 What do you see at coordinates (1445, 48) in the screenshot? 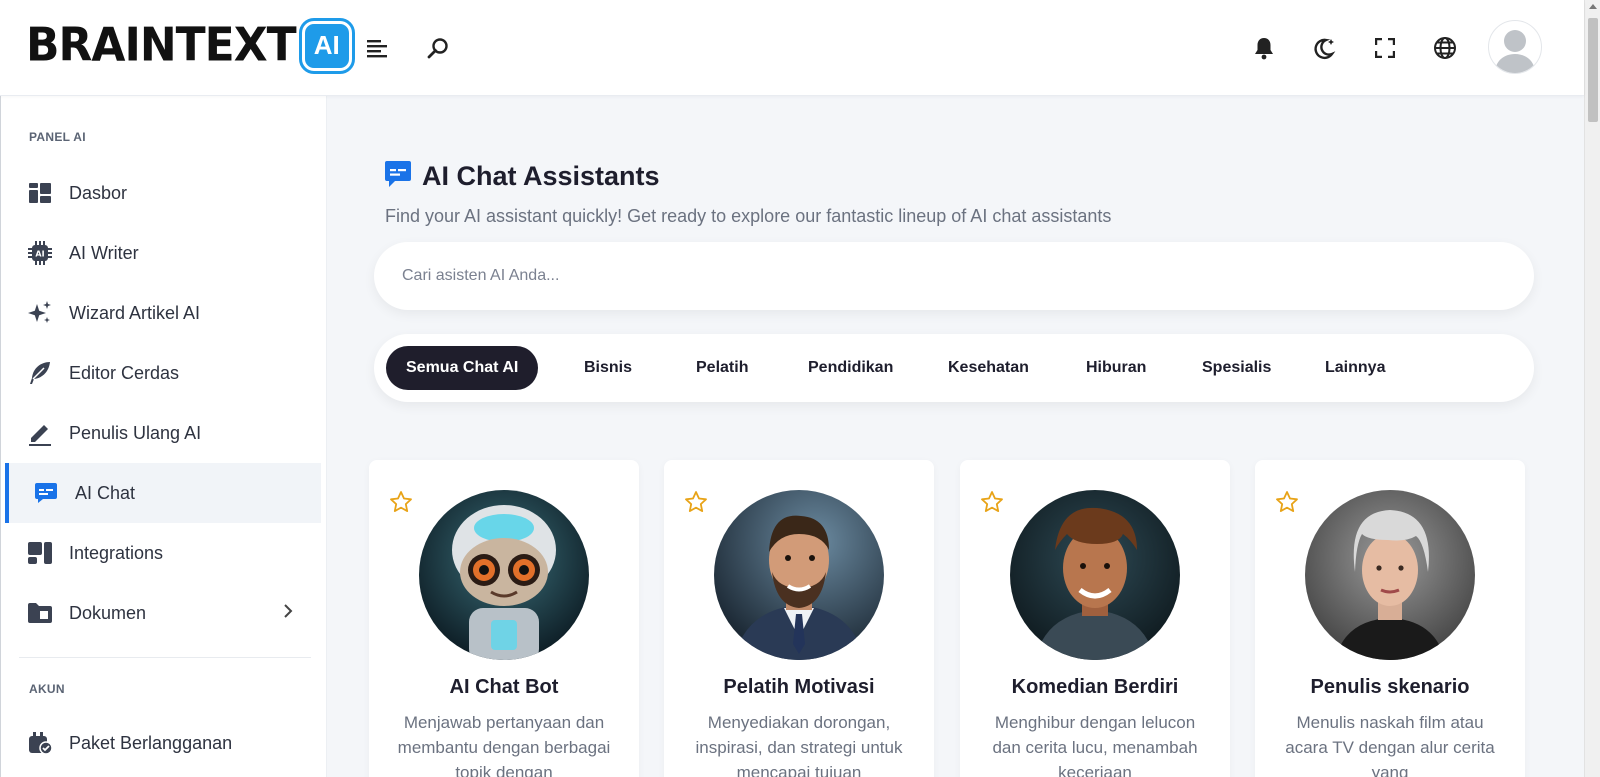
I see `language-globe-icon` at bounding box center [1445, 48].